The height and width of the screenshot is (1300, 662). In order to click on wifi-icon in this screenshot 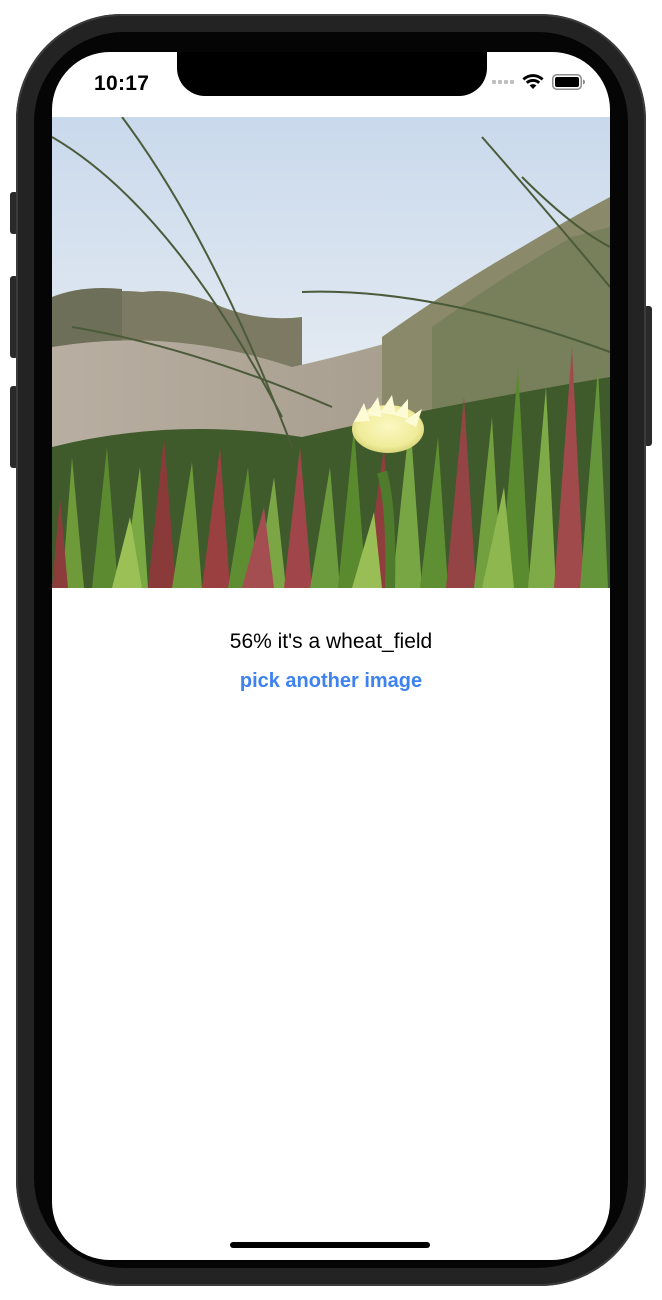, I will do `click(533, 81)`.